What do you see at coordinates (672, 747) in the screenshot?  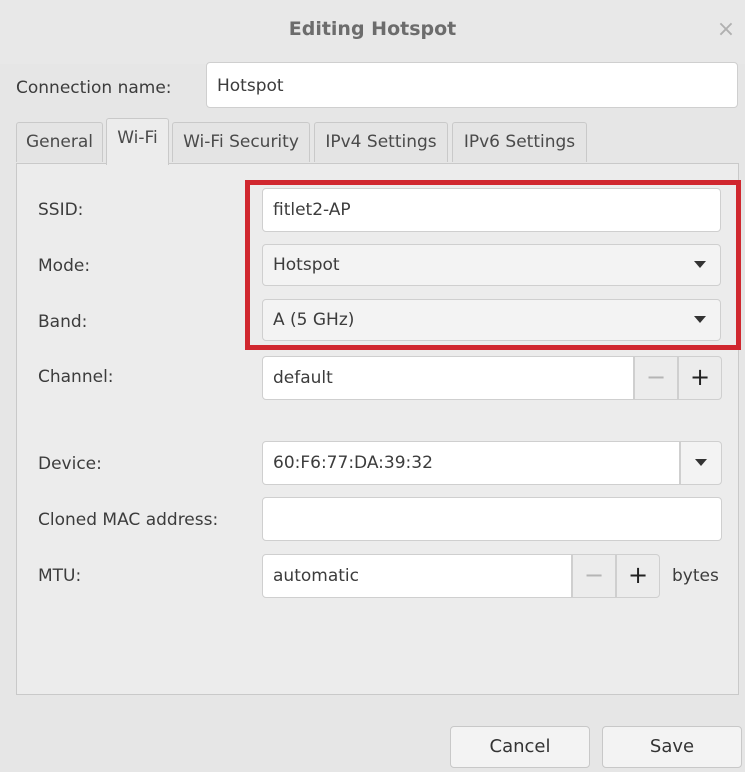 I see `save-button: Save` at bounding box center [672, 747].